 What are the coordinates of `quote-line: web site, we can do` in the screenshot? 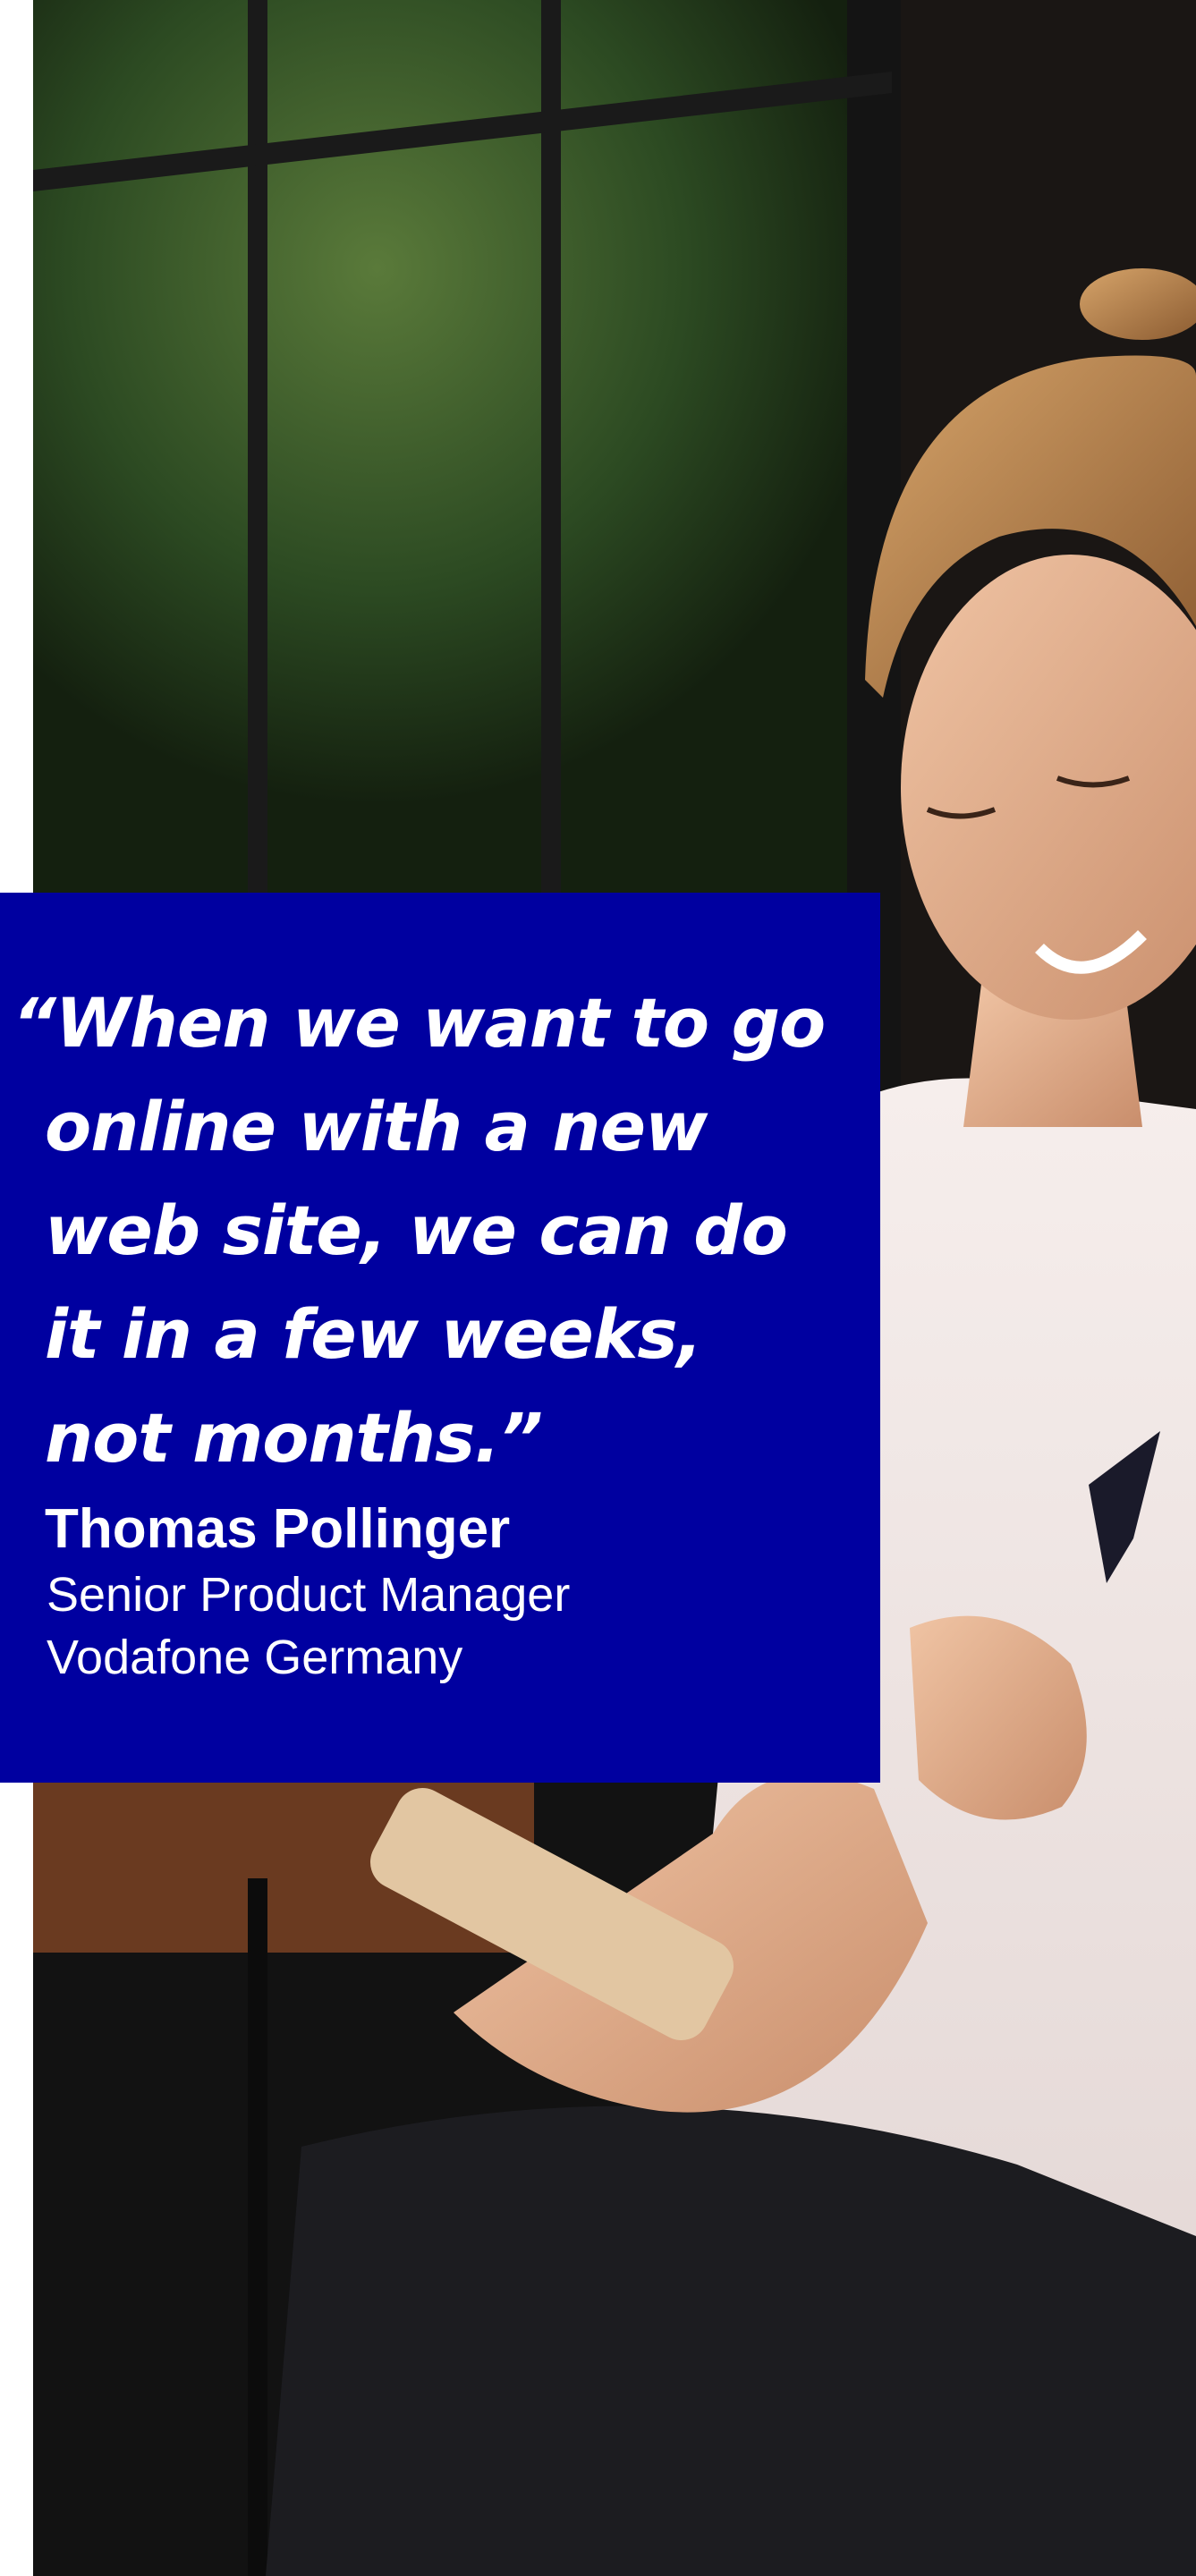 It's located at (416, 1230).